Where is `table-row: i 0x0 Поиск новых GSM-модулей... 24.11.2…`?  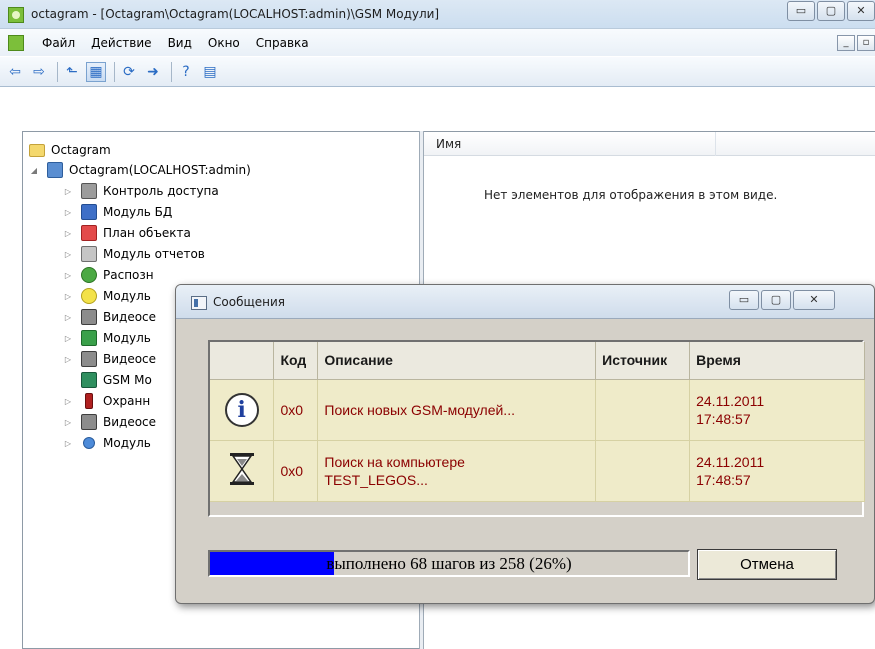
table-row: i 0x0 Поиск новых GSM-модулей... 24.11.2… is located at coordinates (537, 410).